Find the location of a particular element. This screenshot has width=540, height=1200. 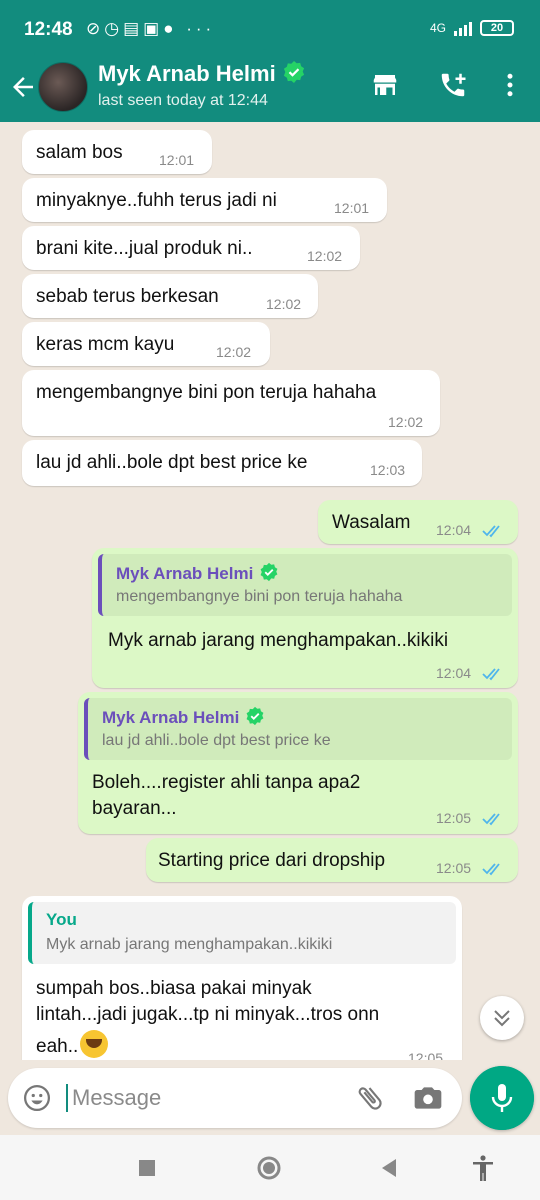

status-right: 4G 20 is located at coordinates (472, 28).